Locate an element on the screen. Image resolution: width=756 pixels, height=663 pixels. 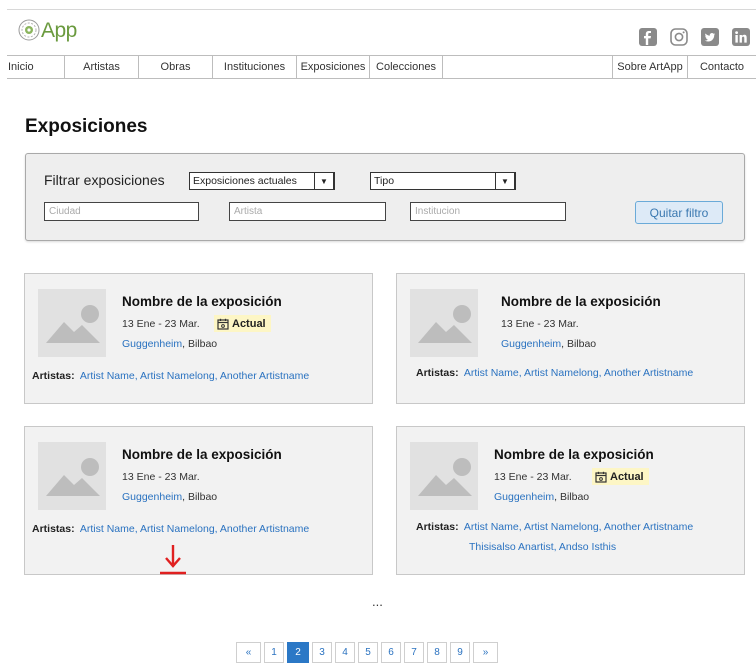
facebook-icon is located at coordinates (647, 36).